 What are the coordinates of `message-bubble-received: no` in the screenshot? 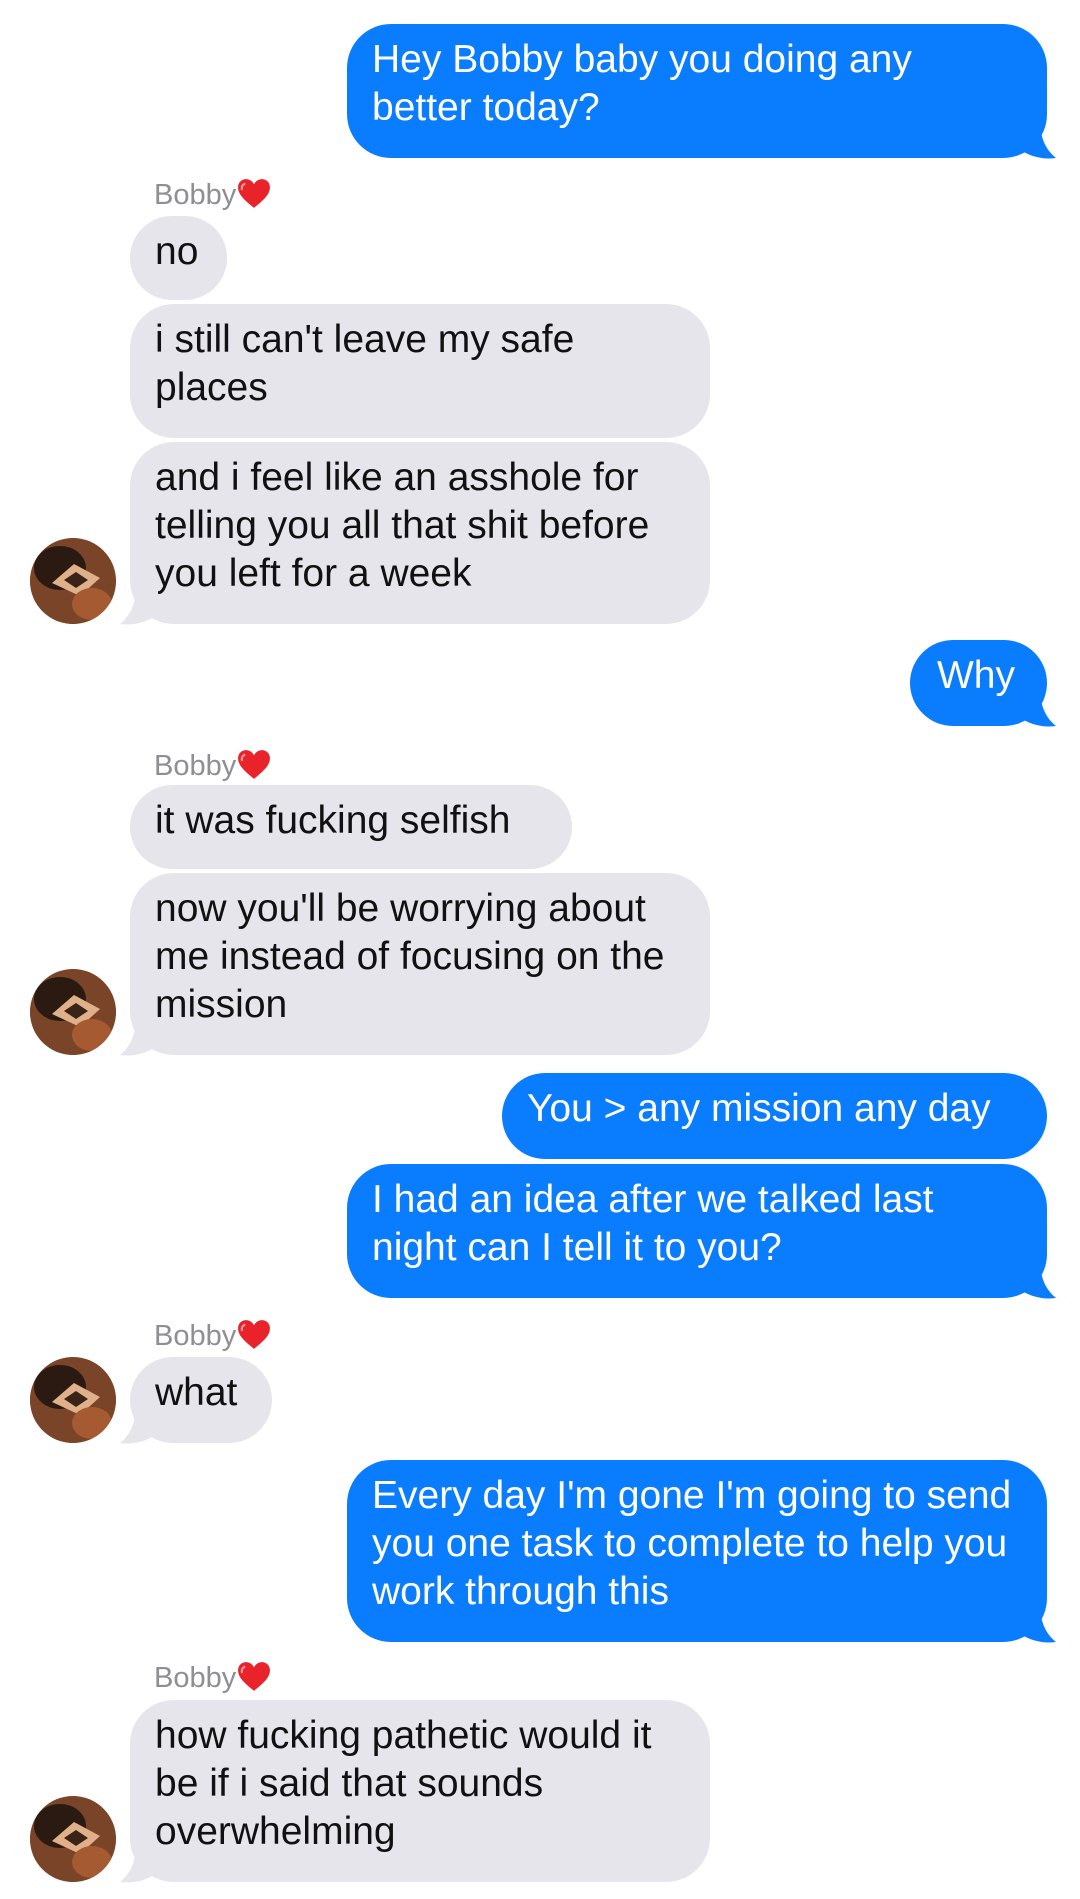 It's located at (178, 258).